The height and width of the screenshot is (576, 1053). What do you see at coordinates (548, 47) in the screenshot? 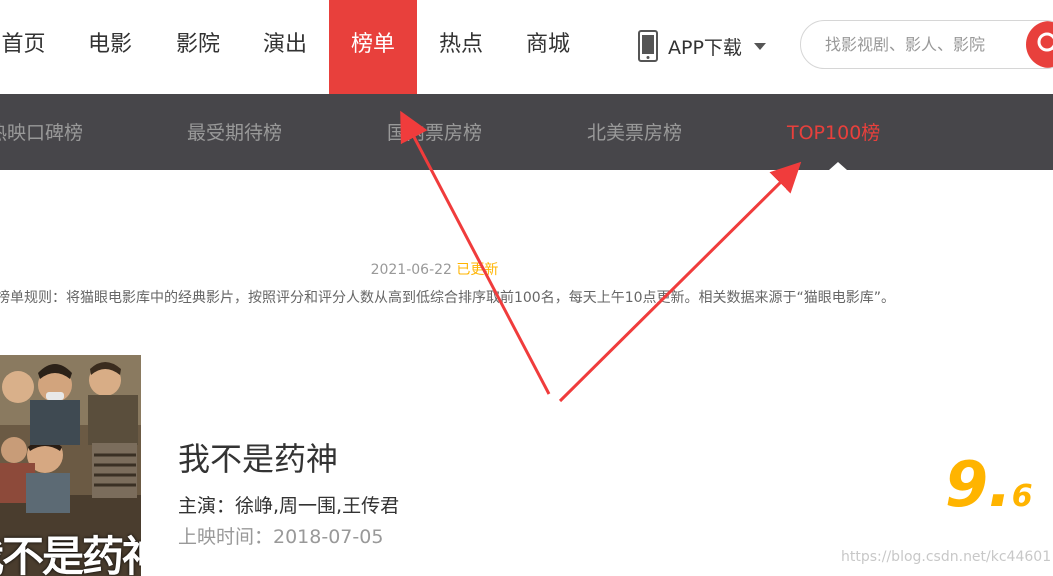
I see `nav-item-mall: 商城` at bounding box center [548, 47].